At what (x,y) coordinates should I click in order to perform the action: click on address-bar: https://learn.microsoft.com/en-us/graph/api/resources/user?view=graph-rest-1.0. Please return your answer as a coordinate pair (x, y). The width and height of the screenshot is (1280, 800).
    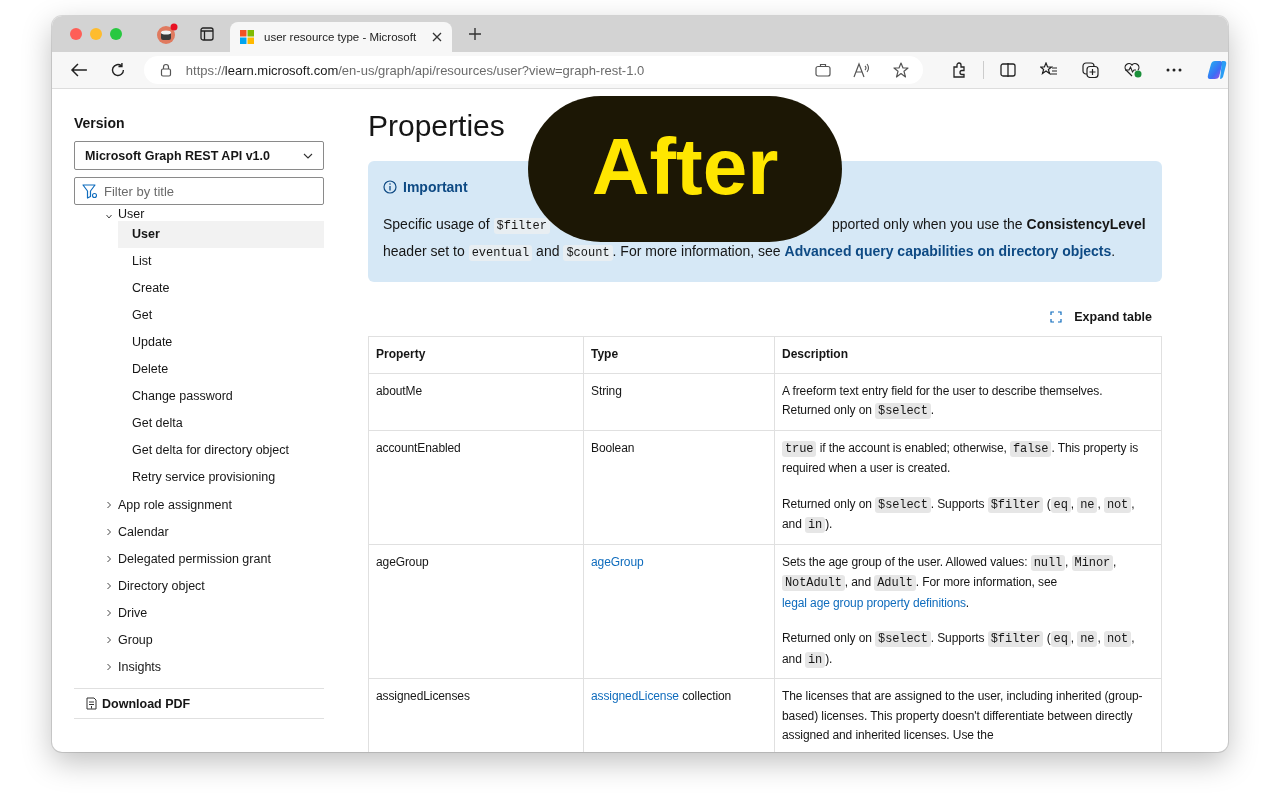
    Looking at the image, I should click on (533, 70).